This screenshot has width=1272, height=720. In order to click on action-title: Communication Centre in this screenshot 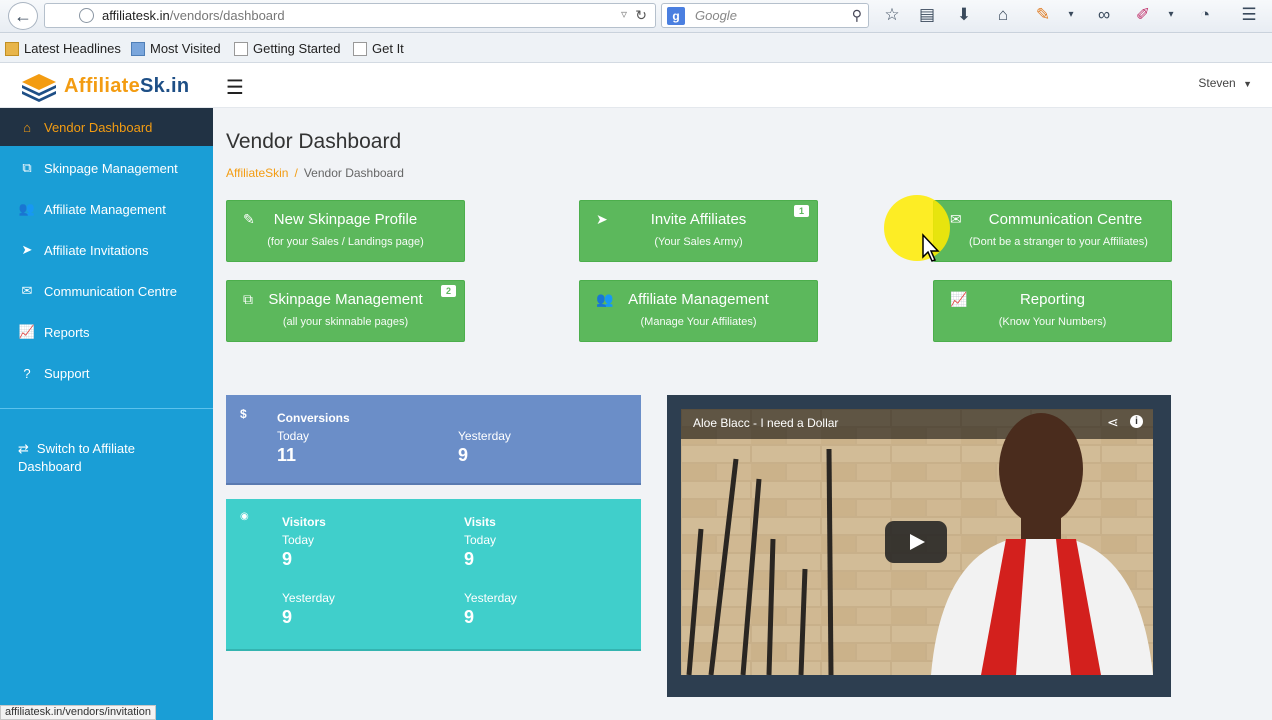, I will do `click(1065, 219)`.